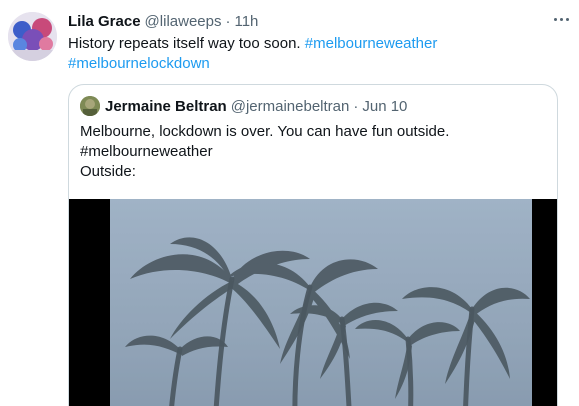 The width and height of the screenshot is (579, 406). I want to click on quoted-avatar, so click(90, 106).